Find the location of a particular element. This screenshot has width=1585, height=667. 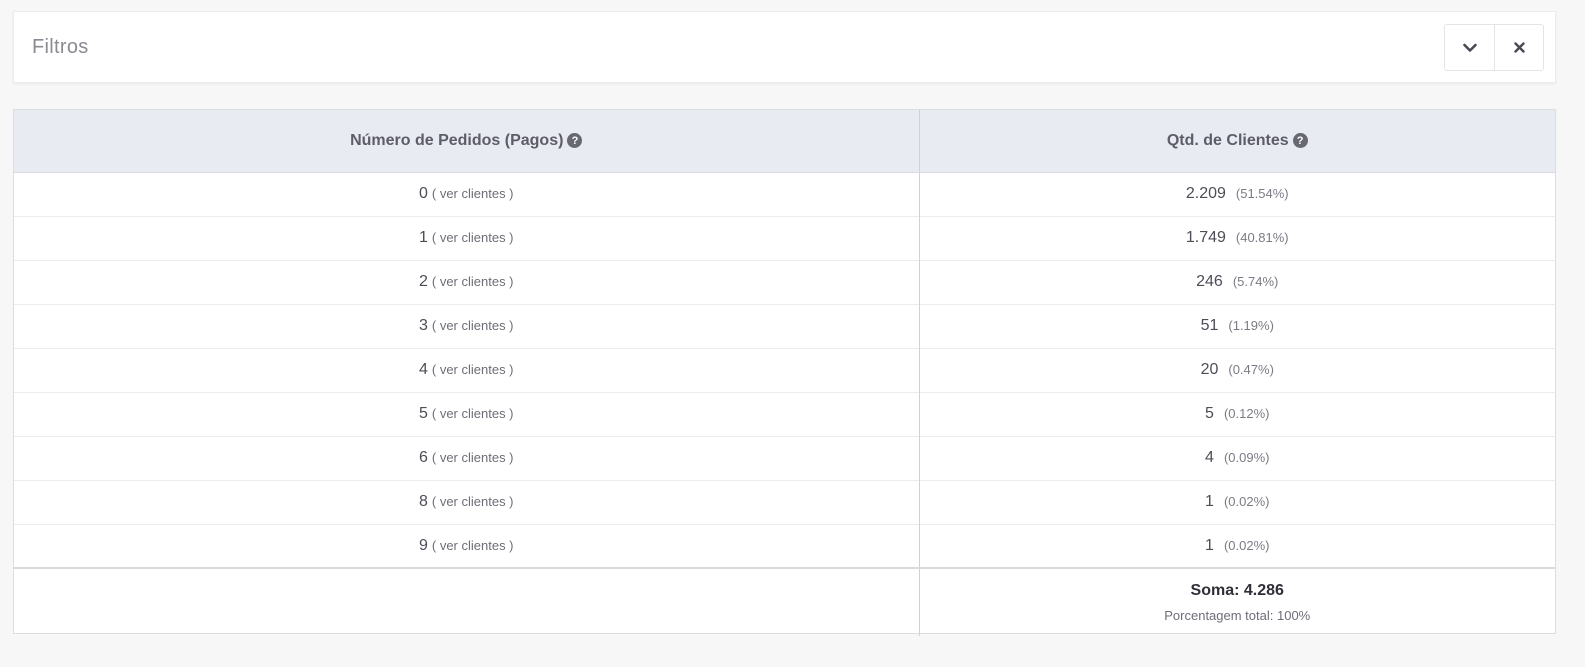

orders-cell: 2 ( ver clientes ) is located at coordinates (467, 281).